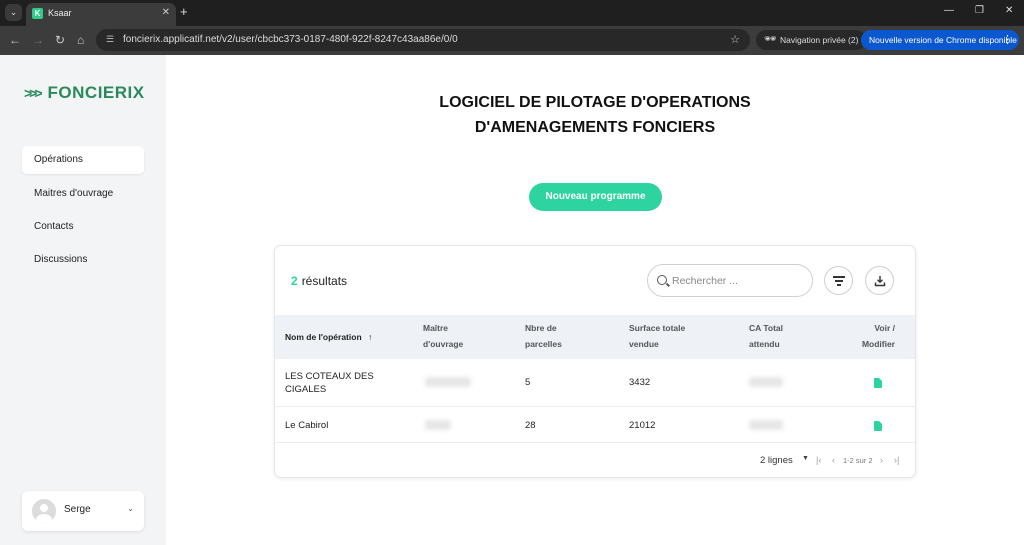  Describe the element at coordinates (38, 40) in the screenshot. I see `forward-arrow-icon: →` at that location.